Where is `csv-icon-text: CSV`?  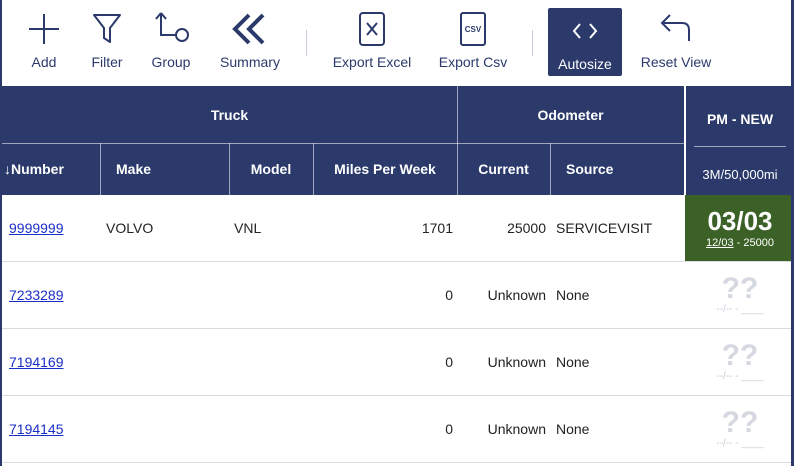
csv-icon-text: CSV is located at coordinates (473, 29).